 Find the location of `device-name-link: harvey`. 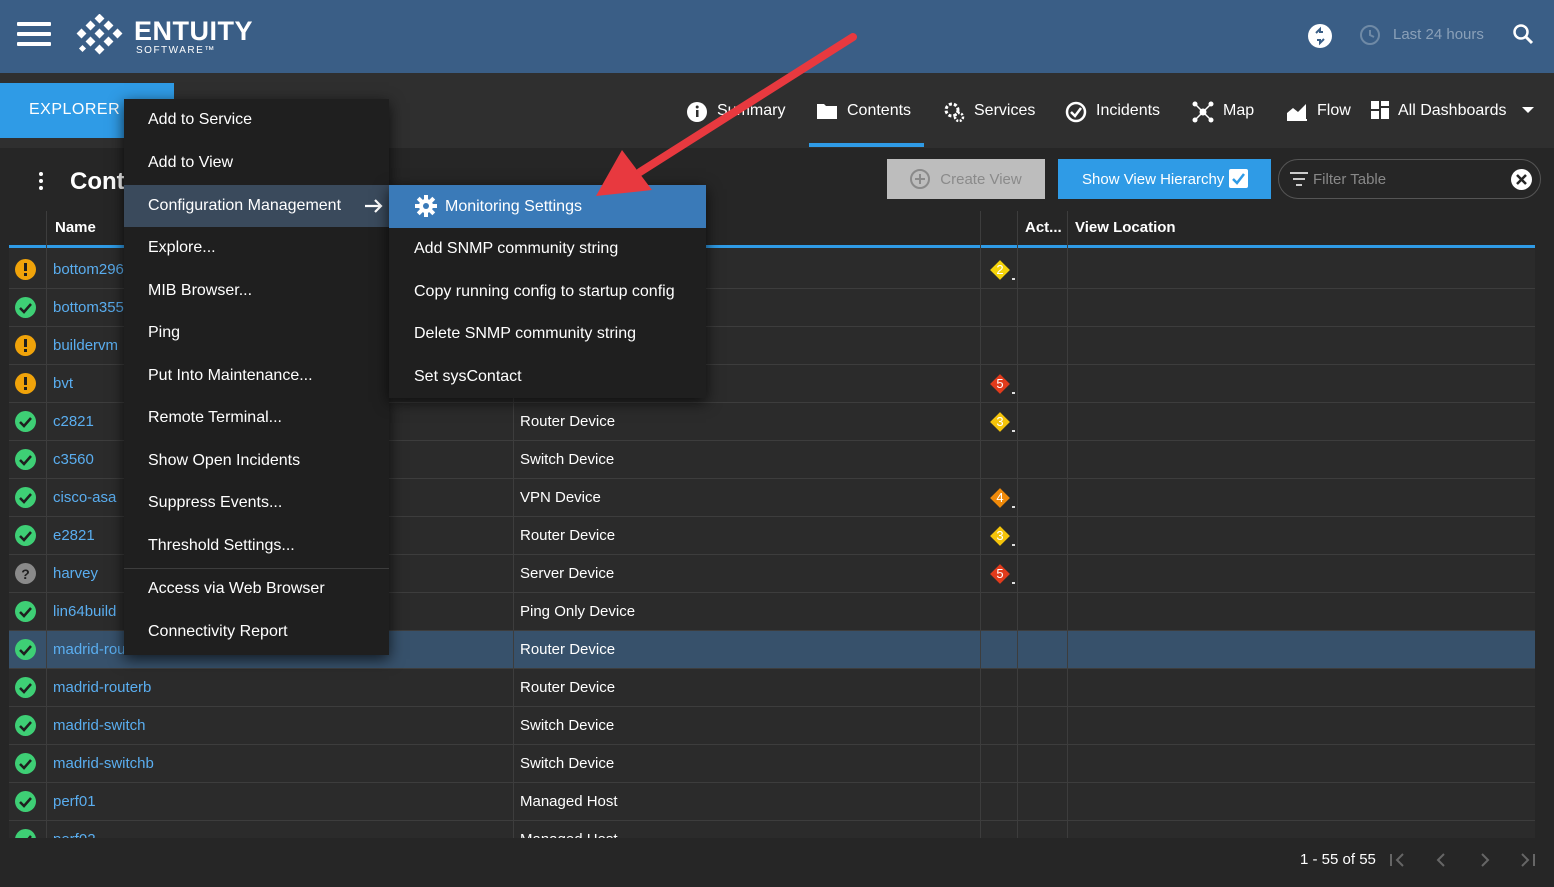

device-name-link: harvey is located at coordinates (75, 573).